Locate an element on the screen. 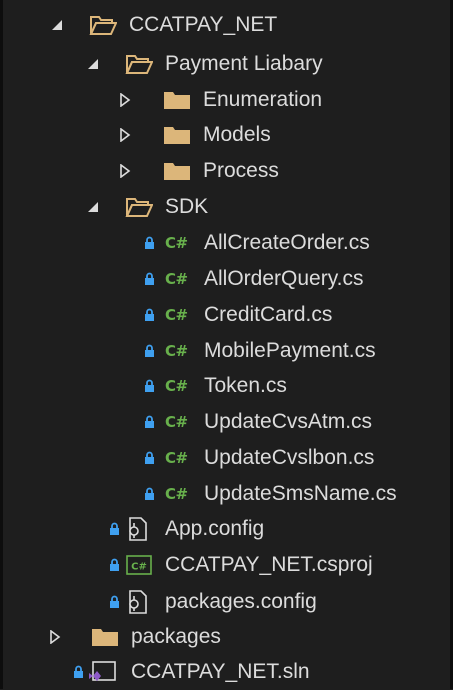  tree-item-file-cs: C# MobilePayment.cs is located at coordinates (226, 351).